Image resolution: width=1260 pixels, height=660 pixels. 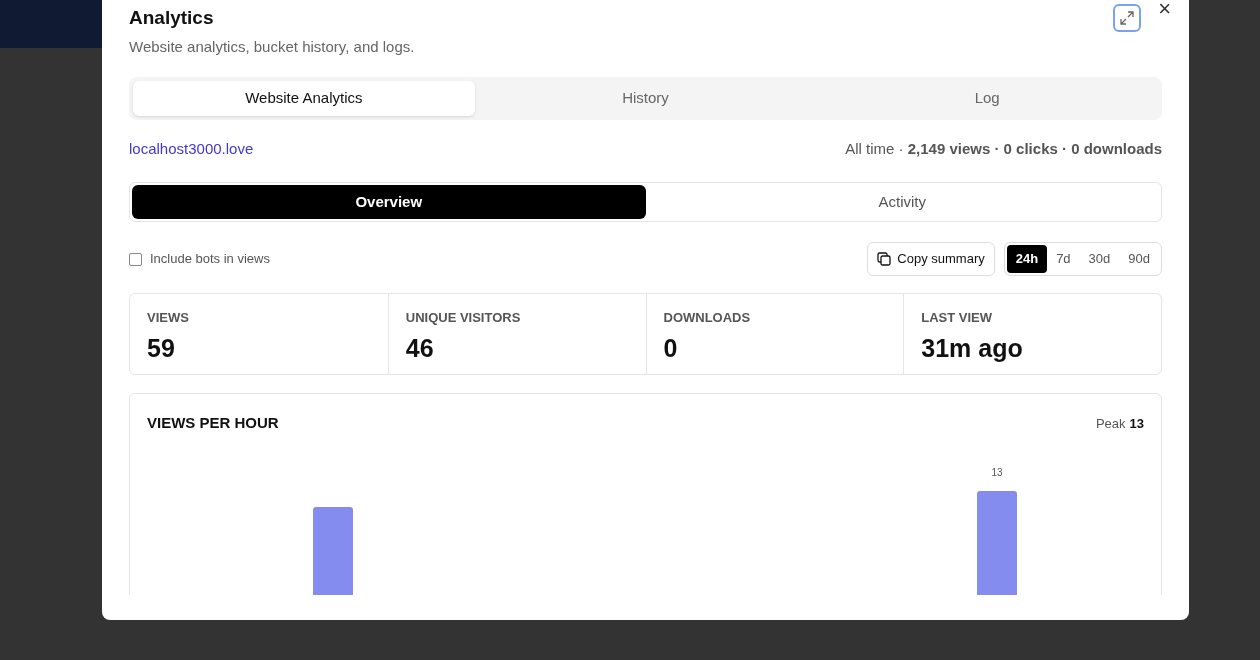 What do you see at coordinates (389, 202) in the screenshot?
I see `view-tab: Overview` at bounding box center [389, 202].